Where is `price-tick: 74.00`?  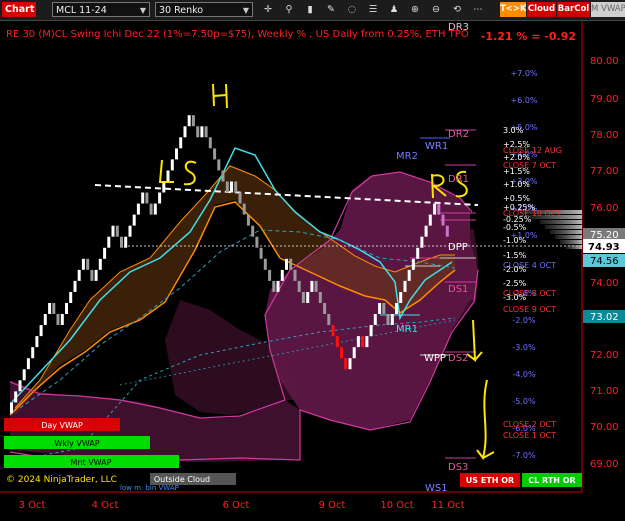
price-tick: 74.00 is located at coordinates (604, 283).